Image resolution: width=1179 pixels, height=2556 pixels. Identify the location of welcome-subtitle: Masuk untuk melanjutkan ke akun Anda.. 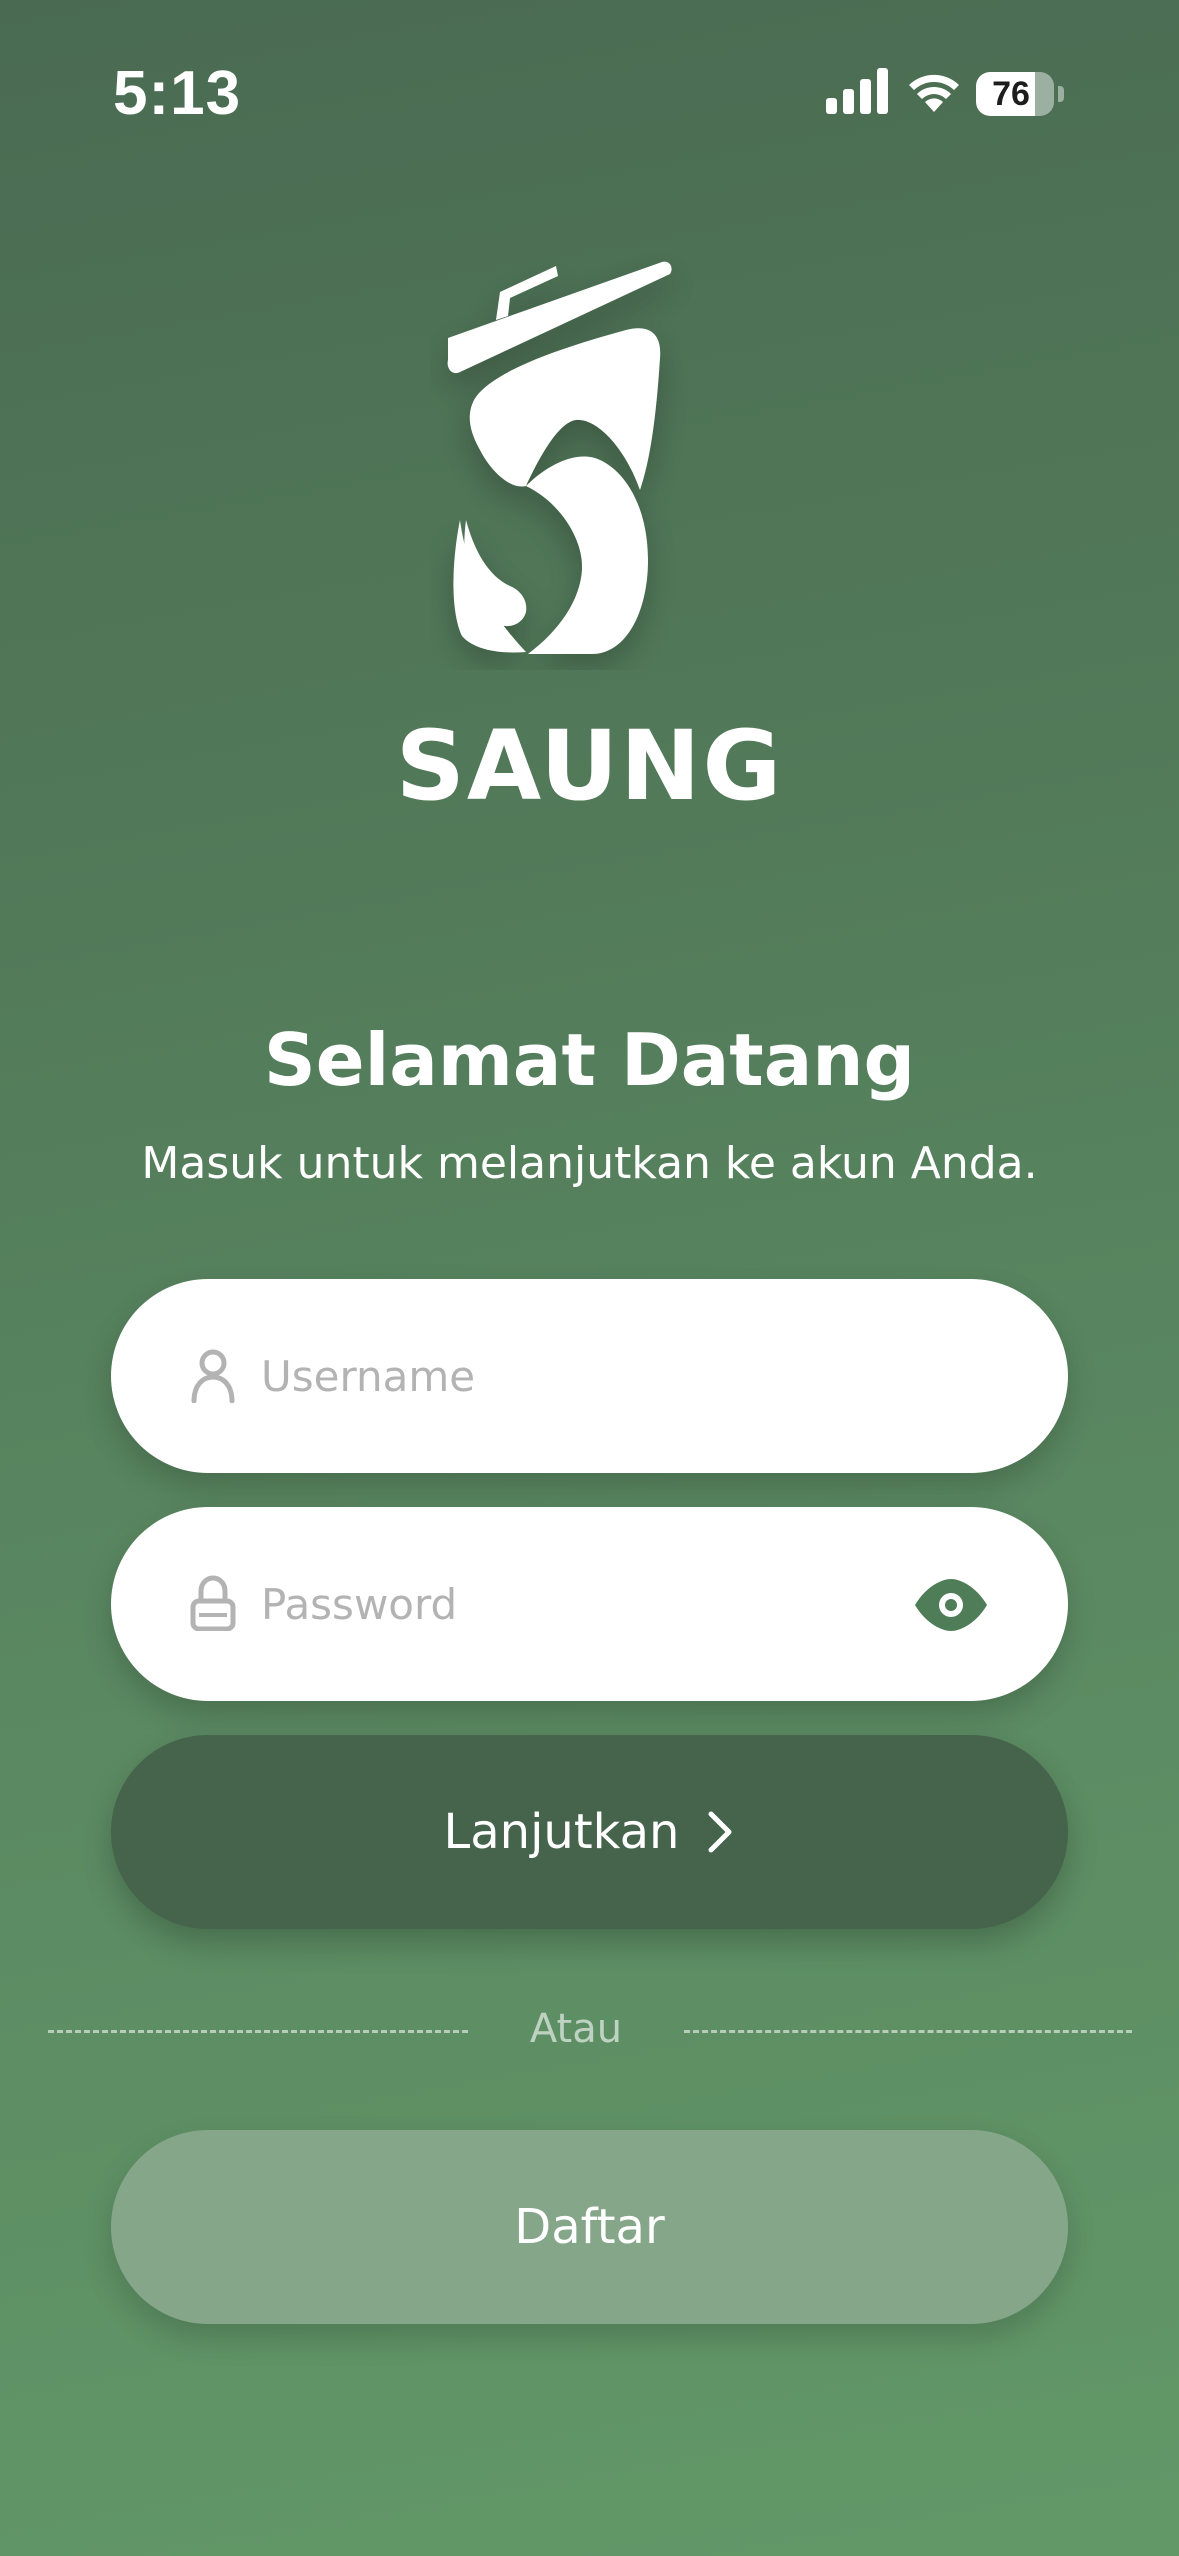
(589, 1163).